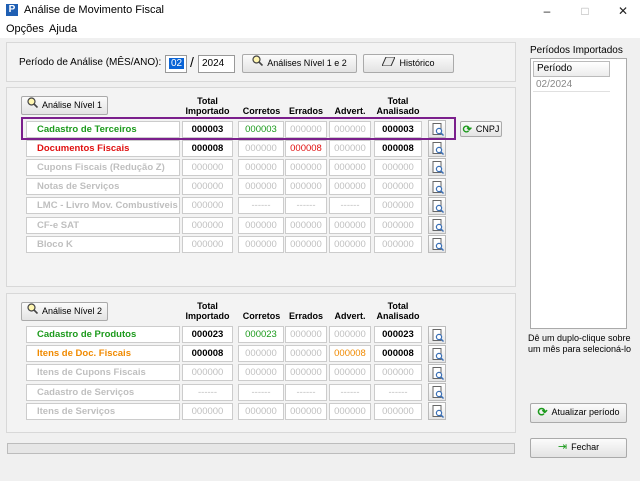 The width and height of the screenshot is (640, 481). What do you see at coordinates (103, 167) in the screenshot?
I see `table-row-label: Cupons Fiscais (Redução Z)` at bounding box center [103, 167].